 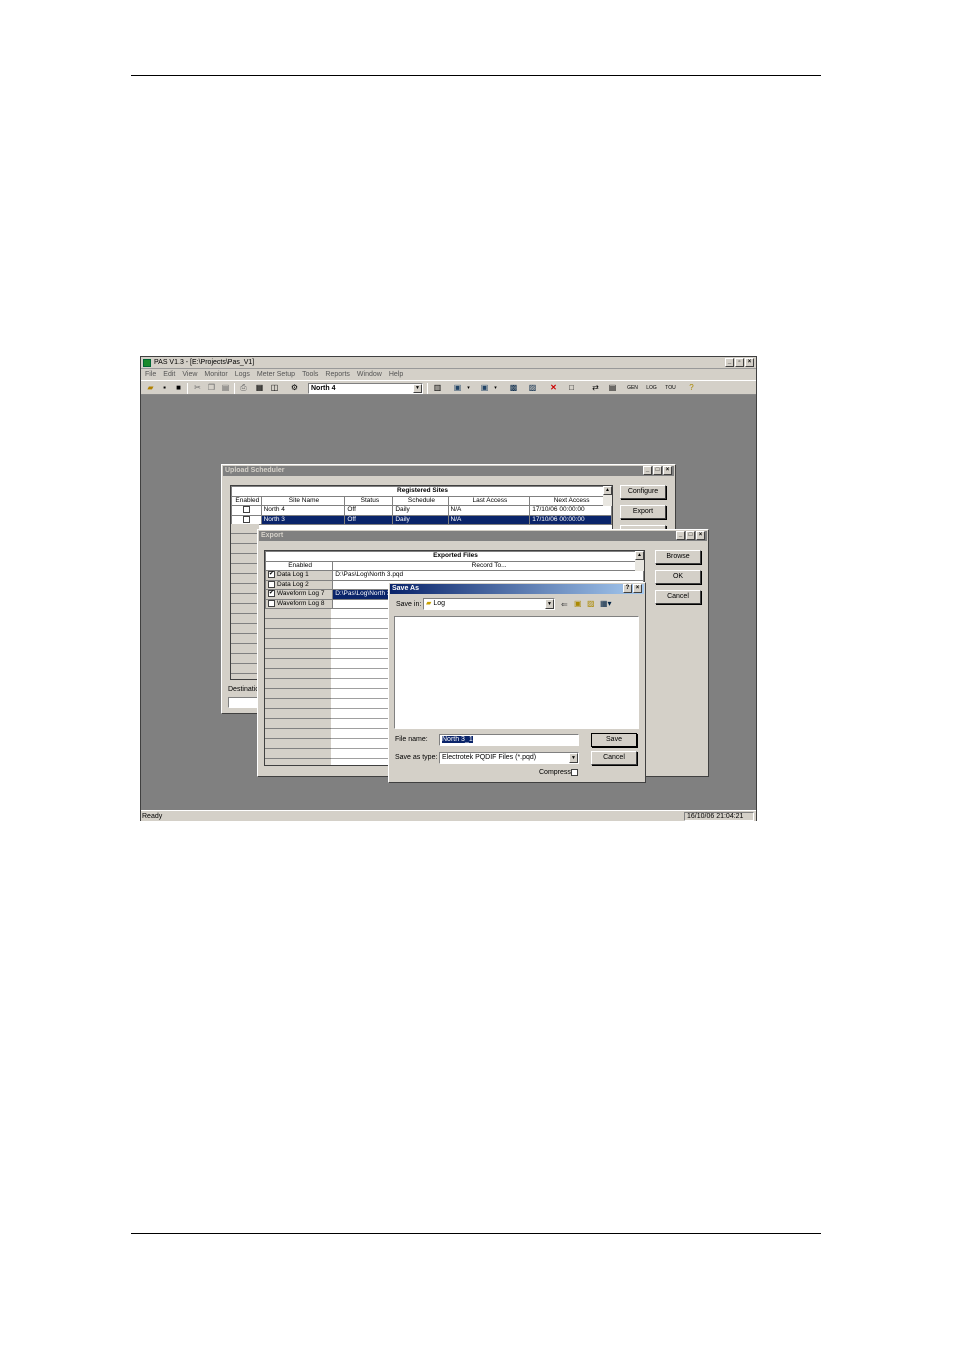 What do you see at coordinates (643, 512) in the screenshot?
I see `export-button: Export` at bounding box center [643, 512].